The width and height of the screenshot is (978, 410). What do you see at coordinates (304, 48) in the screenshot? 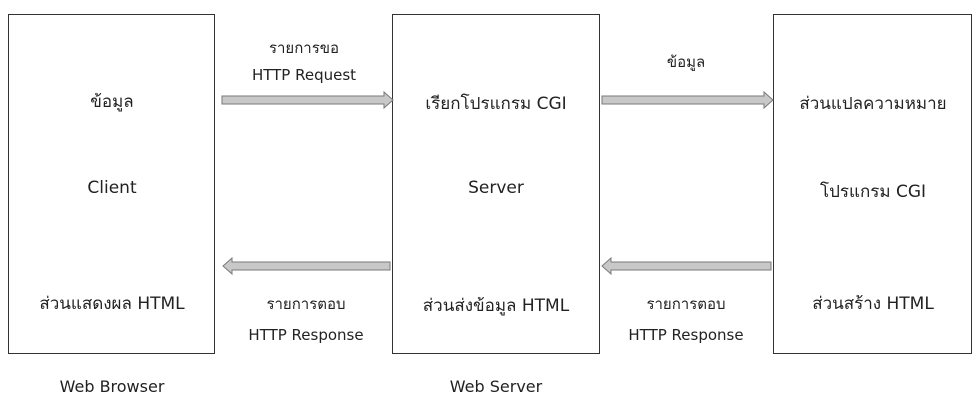
I see `request-label-line1: รายการขอ` at bounding box center [304, 48].